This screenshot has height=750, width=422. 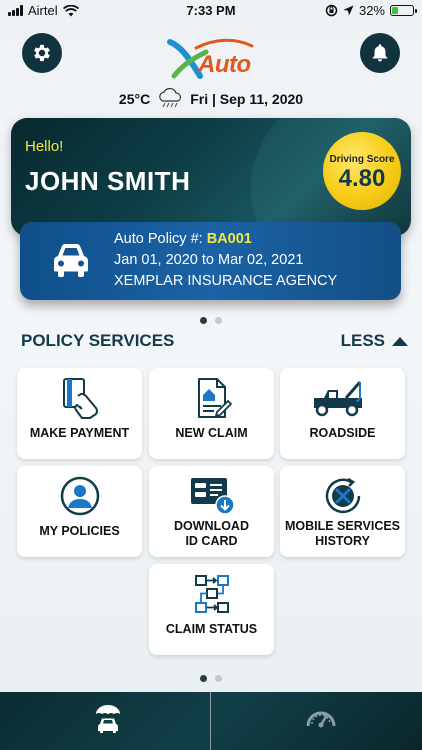 What do you see at coordinates (160, 239) in the screenshot?
I see `policy-number-label: Auto Policy #:` at bounding box center [160, 239].